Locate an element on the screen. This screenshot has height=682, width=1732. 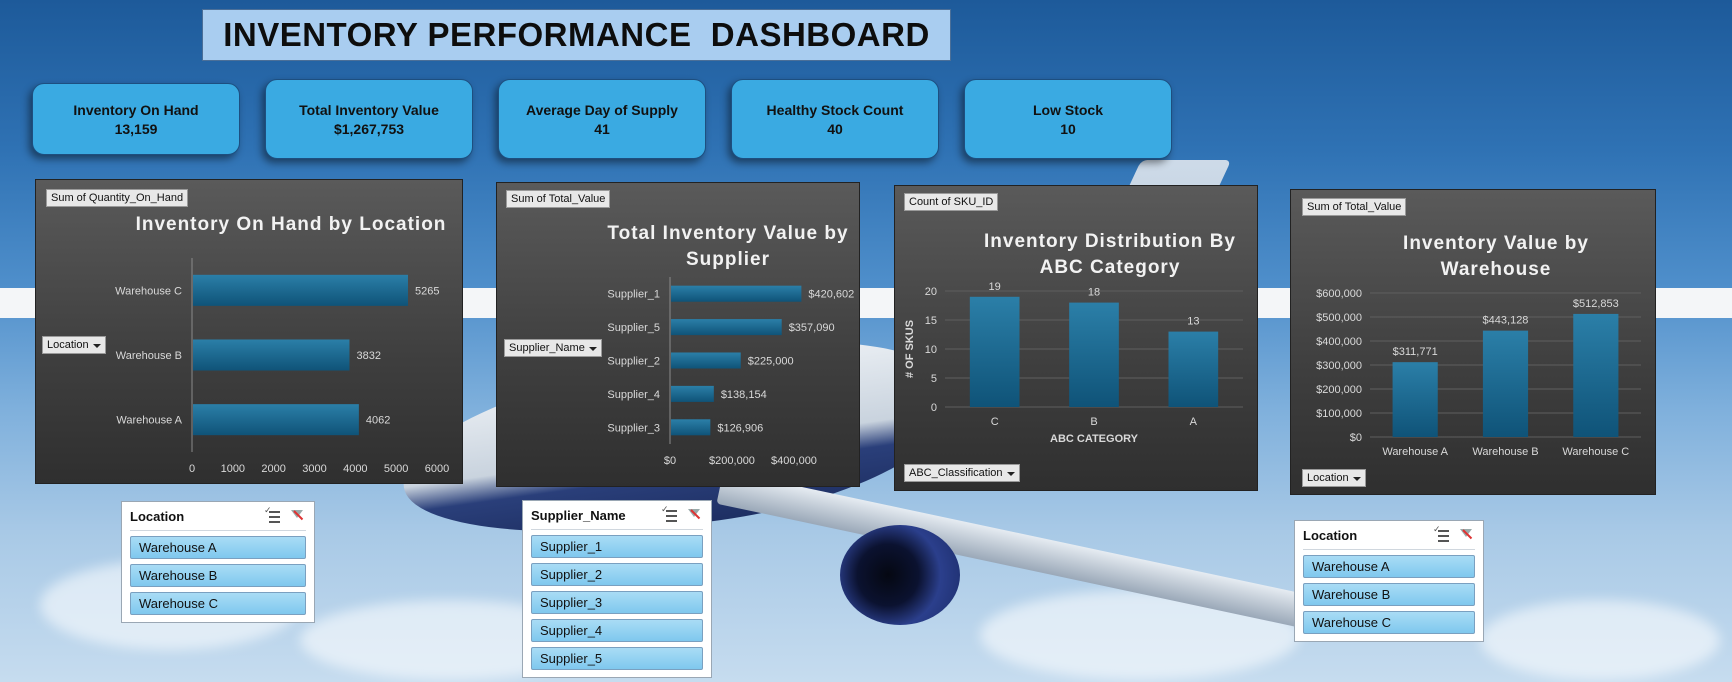
slicer-title: Supplier_Name is located at coordinates (578, 515).